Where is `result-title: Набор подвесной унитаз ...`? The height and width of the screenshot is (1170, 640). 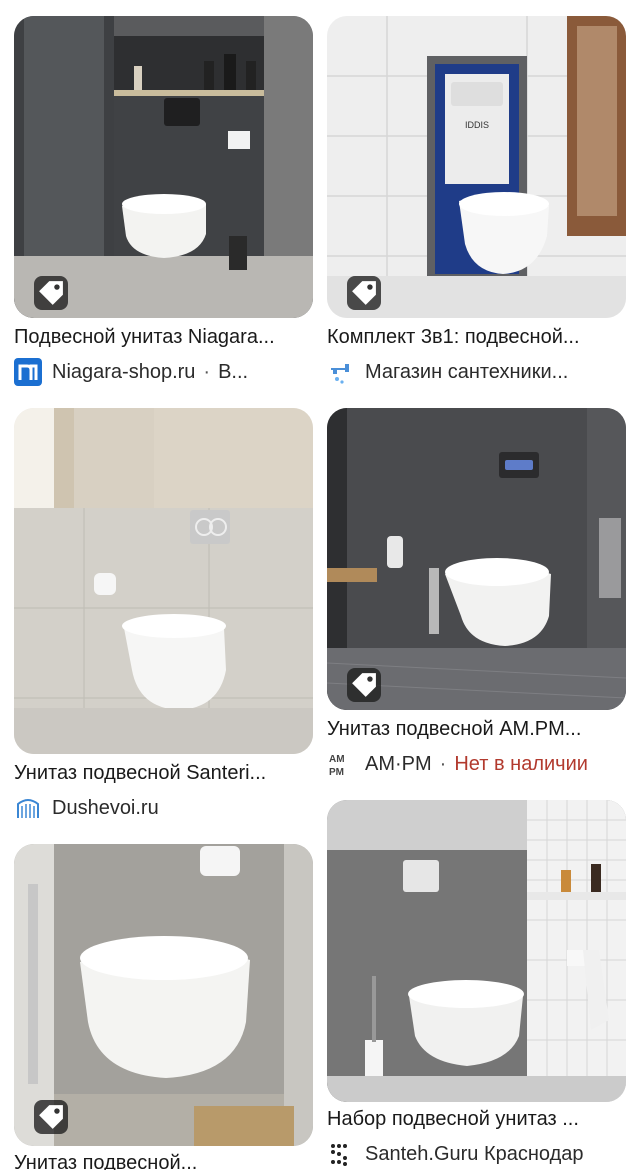
result-title: Набор подвесной унитаз ... is located at coordinates (476, 1119).